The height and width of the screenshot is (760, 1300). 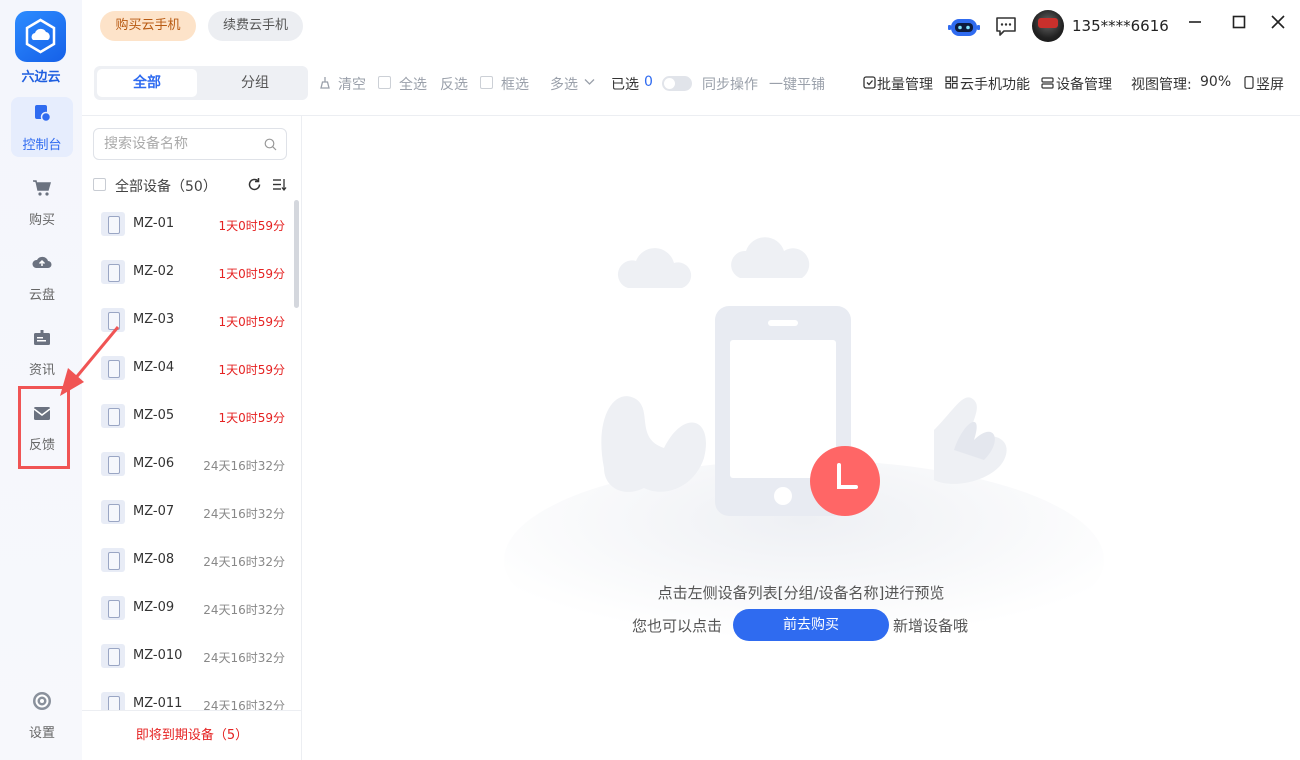 What do you see at coordinates (154, 463) in the screenshot?
I see `device-name: MZ-06` at bounding box center [154, 463].